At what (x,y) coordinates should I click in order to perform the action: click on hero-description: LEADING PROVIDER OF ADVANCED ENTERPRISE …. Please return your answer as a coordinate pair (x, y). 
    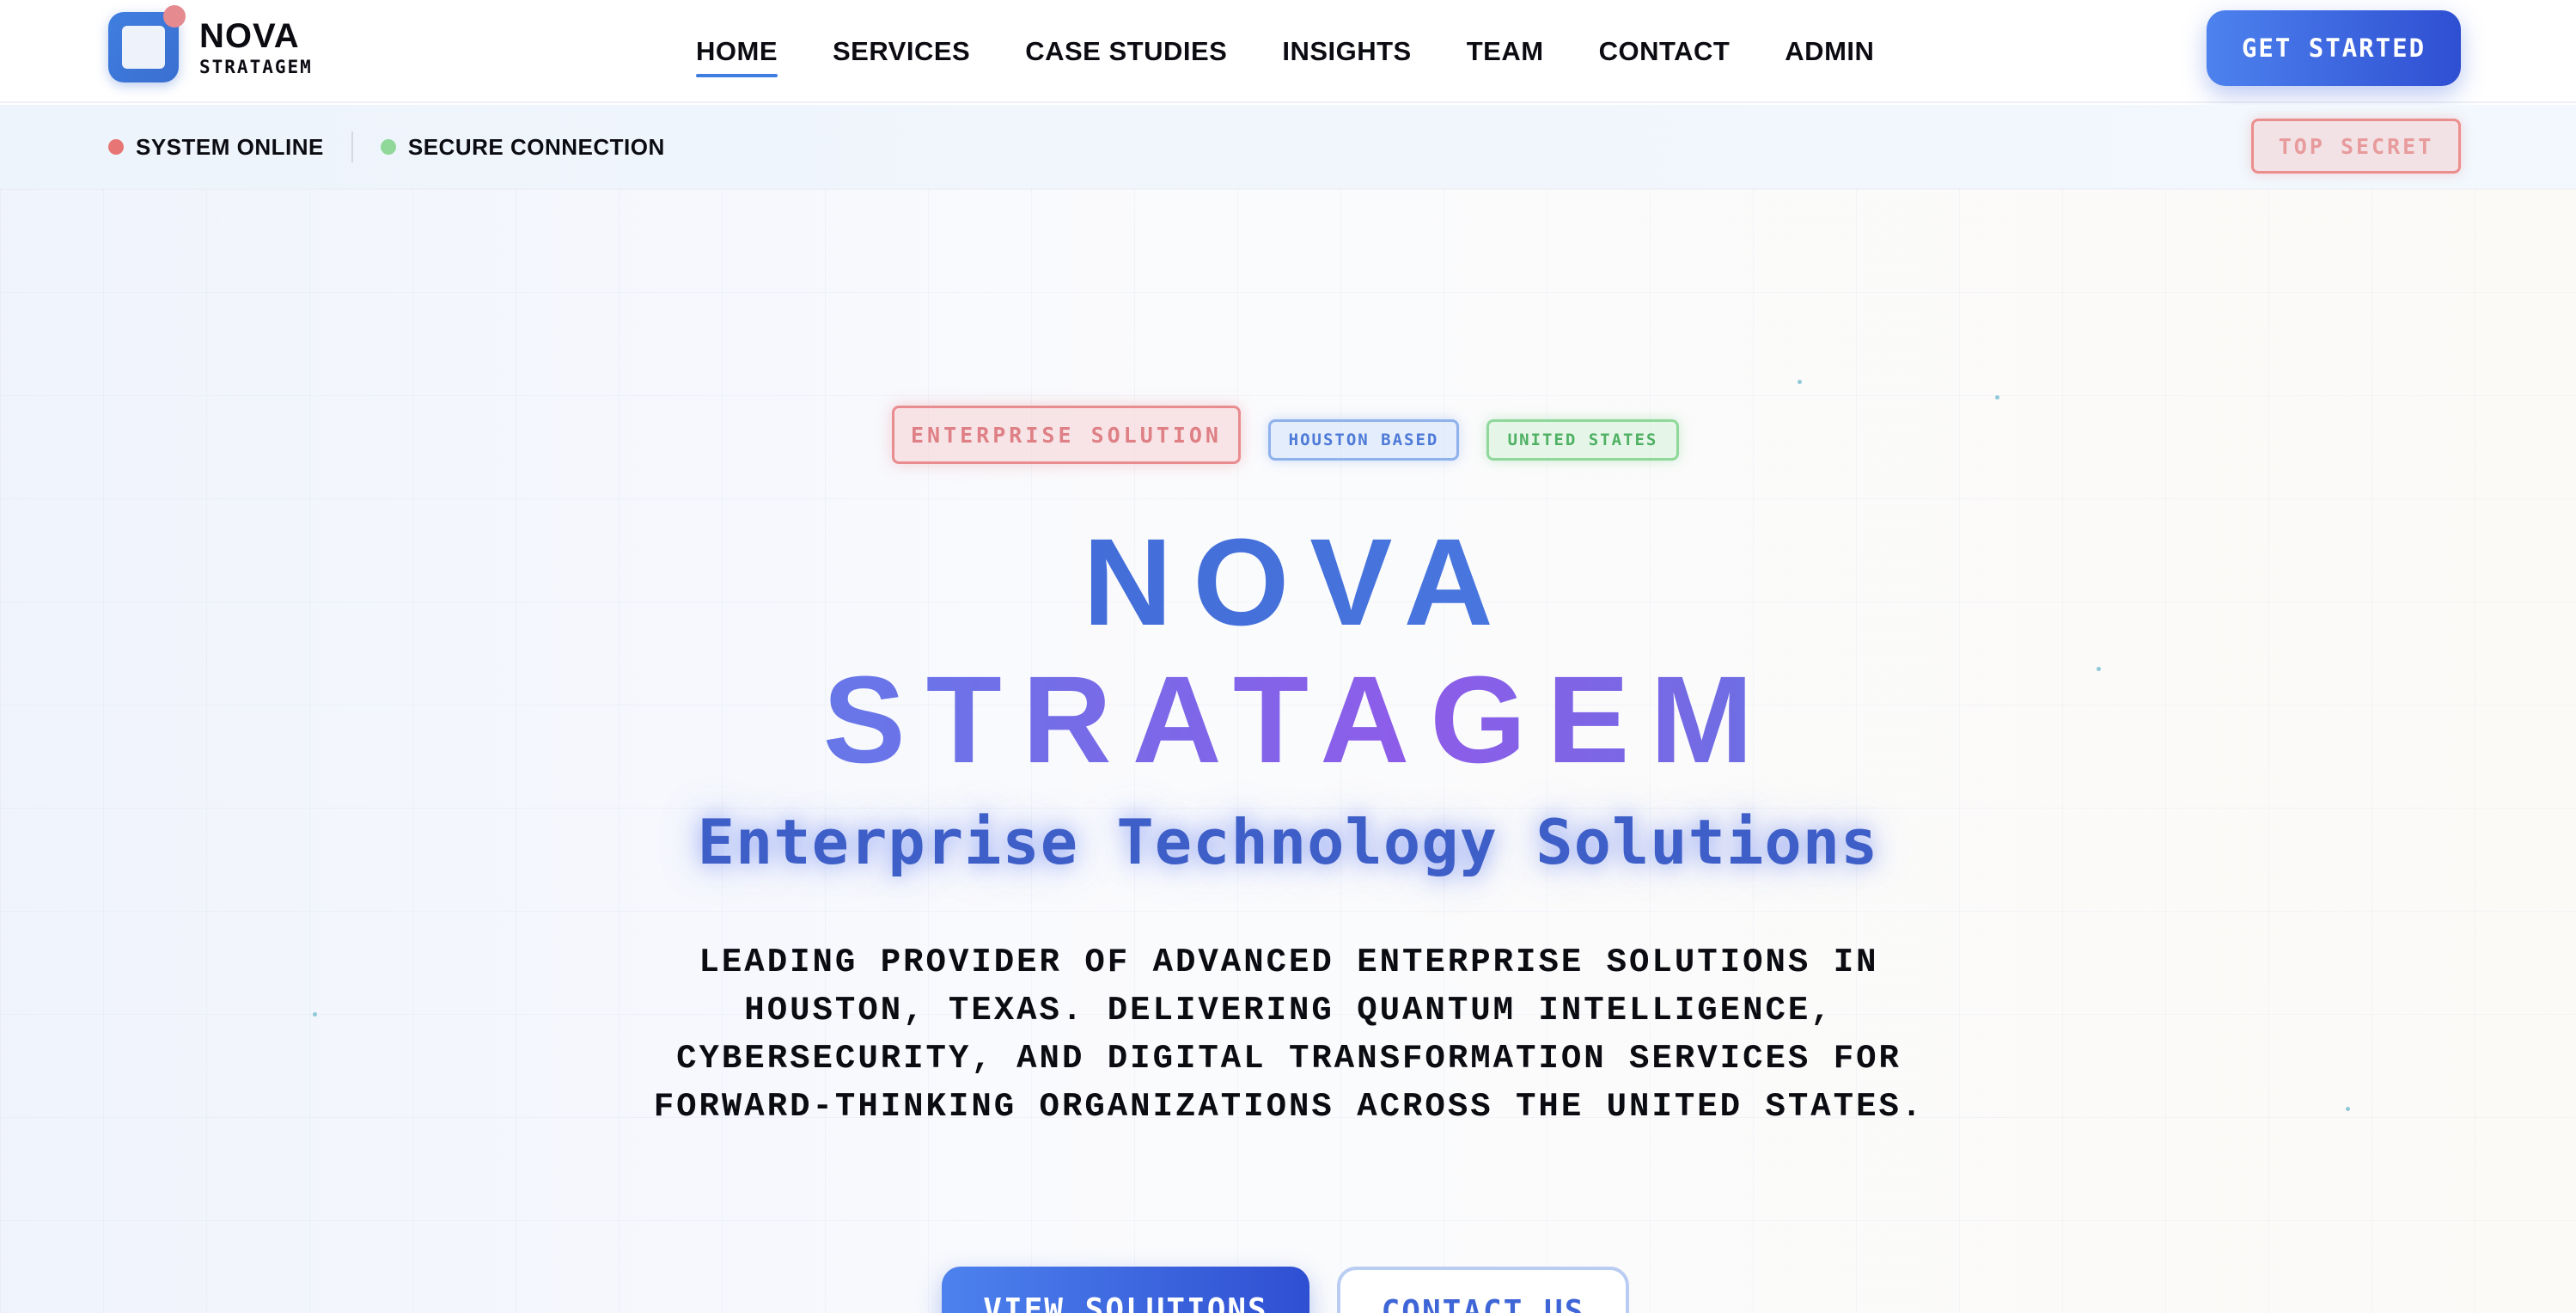
    Looking at the image, I should click on (1289, 1035).